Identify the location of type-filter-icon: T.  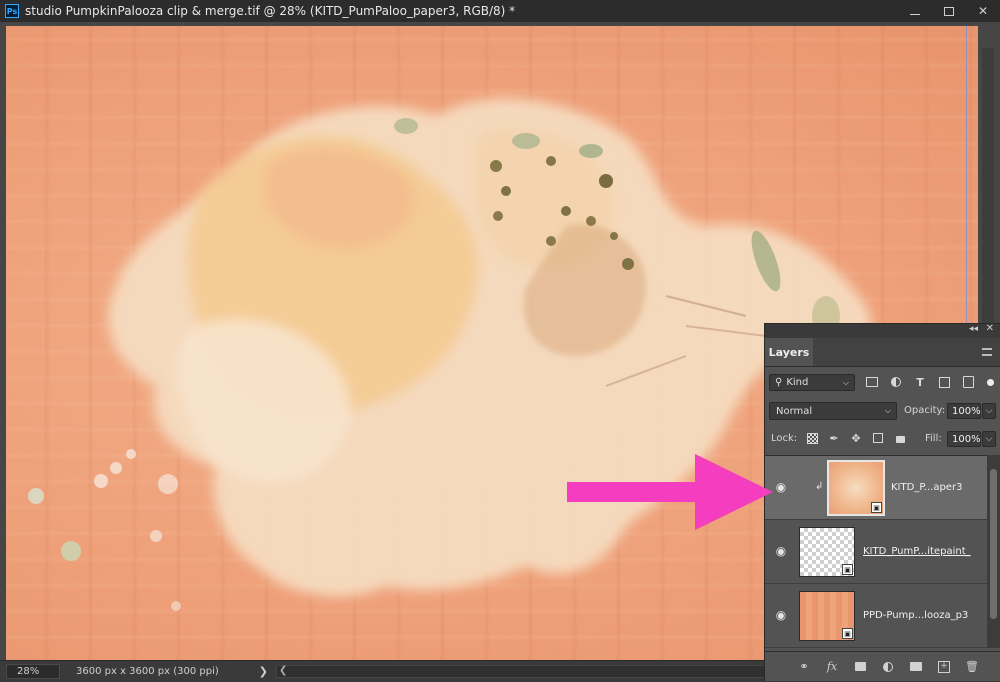
(920, 382).